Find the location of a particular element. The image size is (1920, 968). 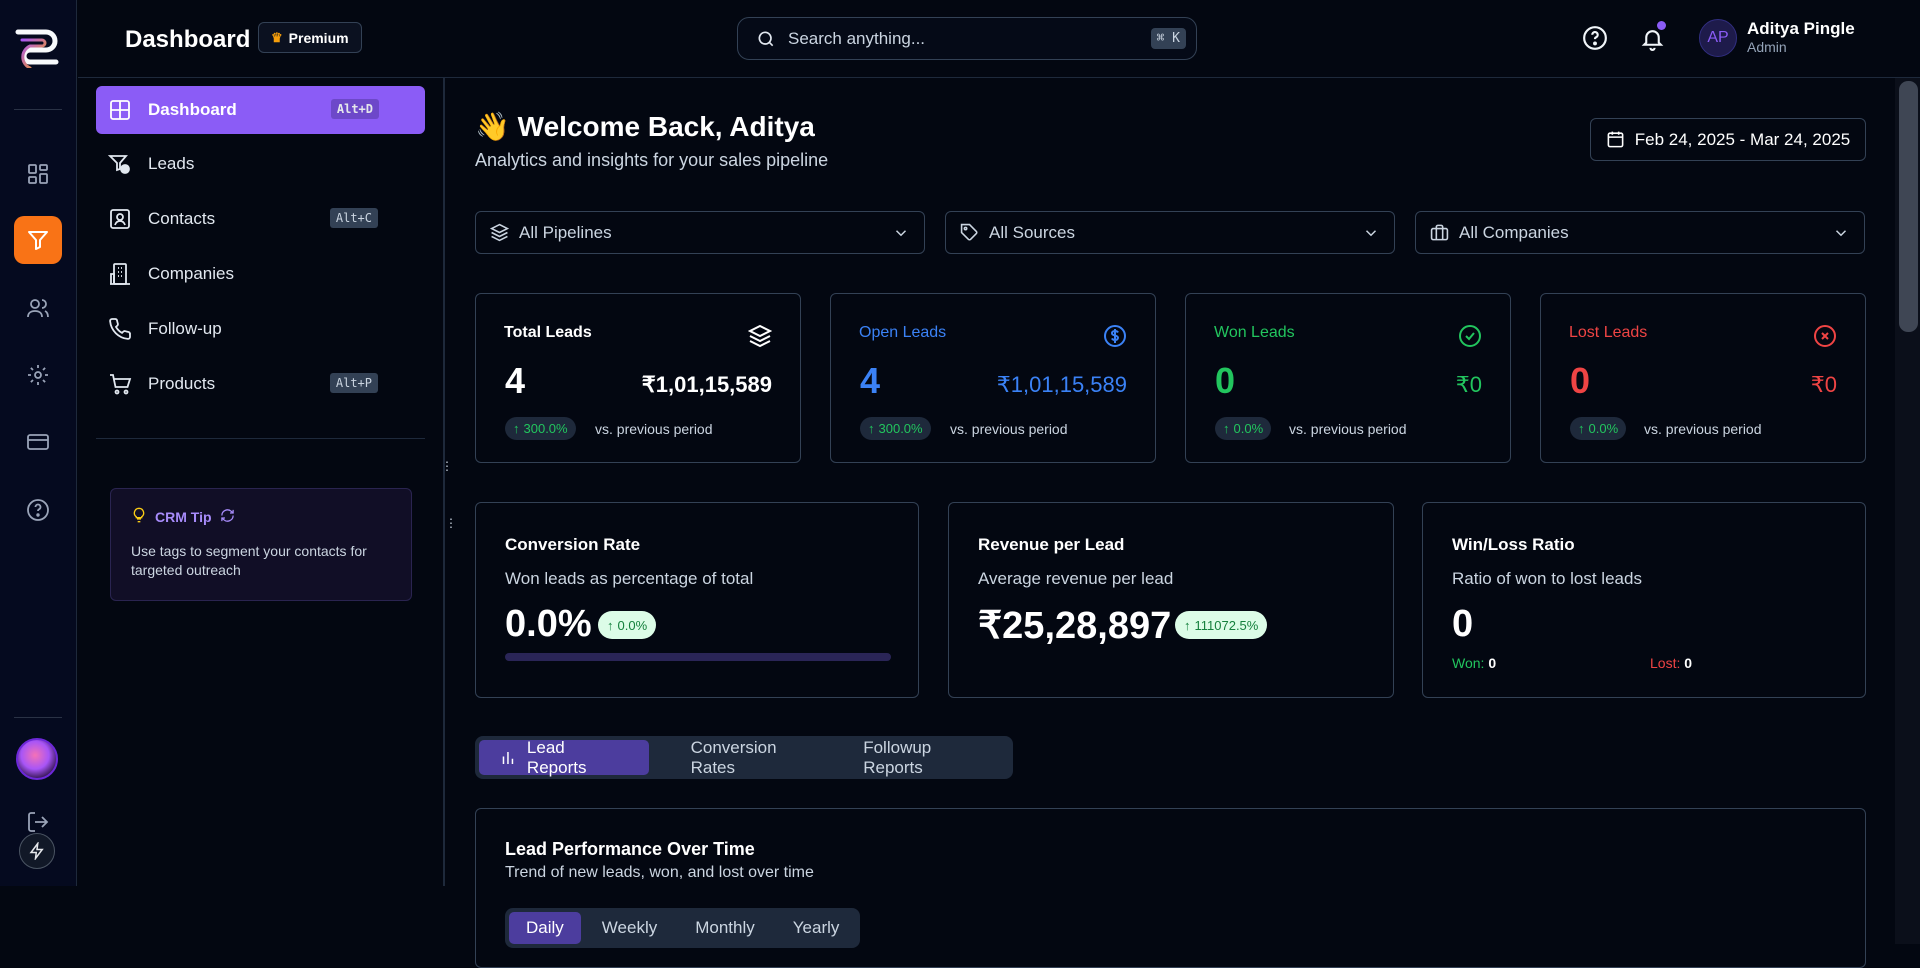

sidebar-item-label: Leads is located at coordinates (171, 163).